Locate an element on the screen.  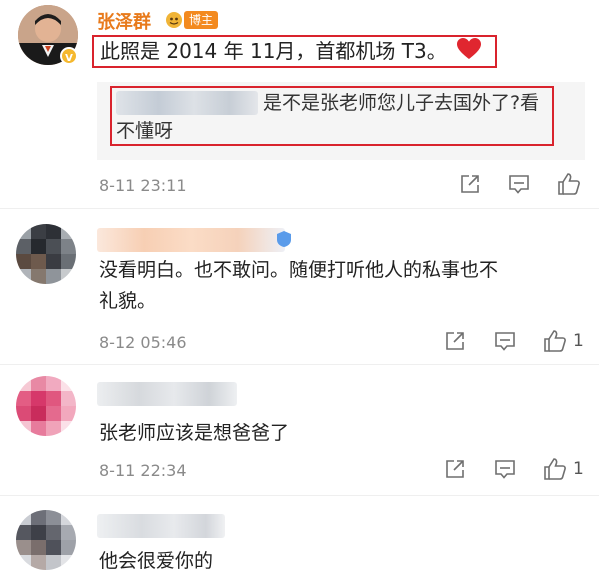
reply-text-content: 是不是张老师您儿子去国外了?看不懂呀 is located at coordinates (328, 117).